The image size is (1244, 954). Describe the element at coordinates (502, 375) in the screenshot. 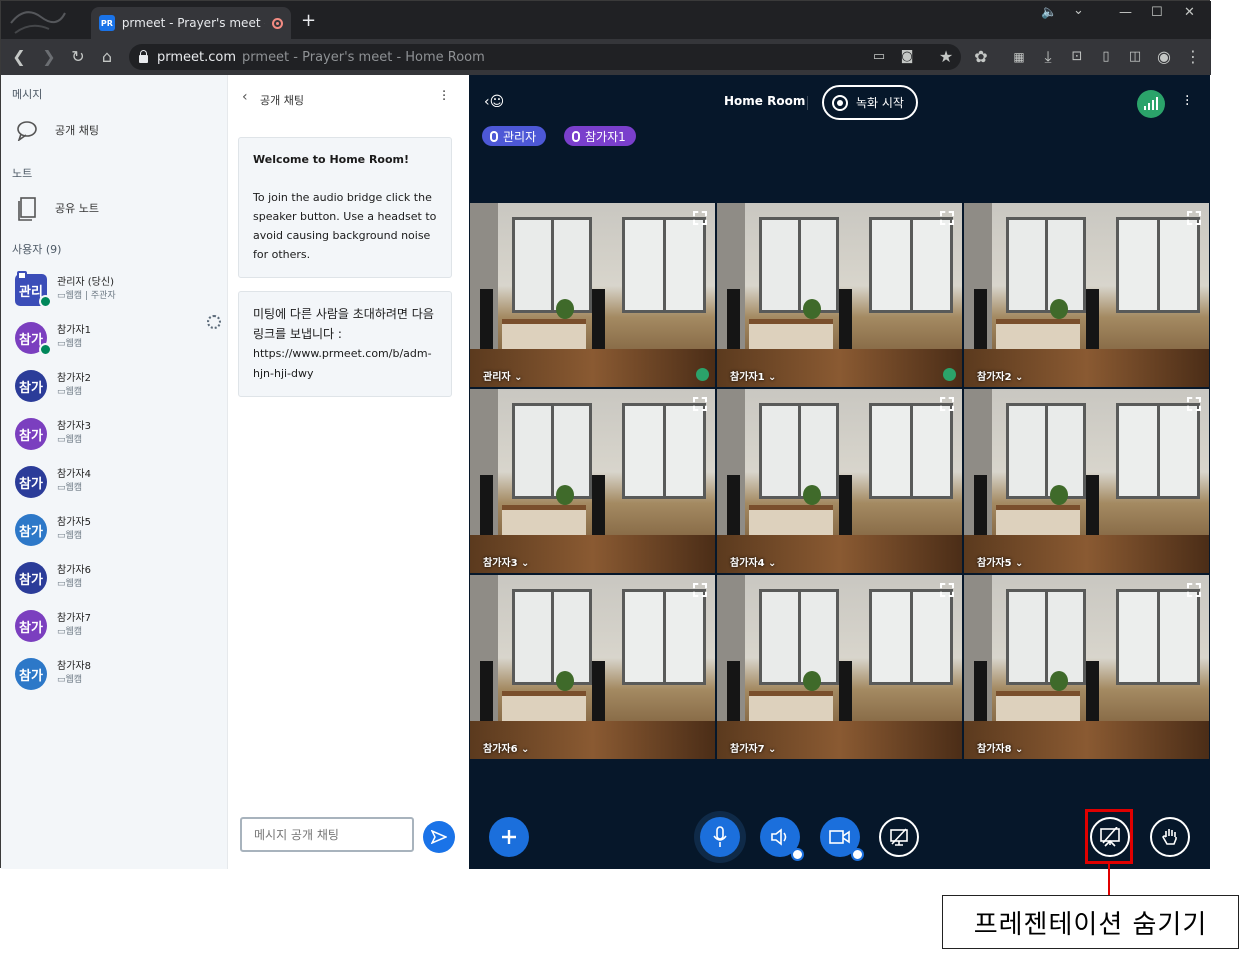

I see `tile-user-name: 관리자 ⌄` at that location.